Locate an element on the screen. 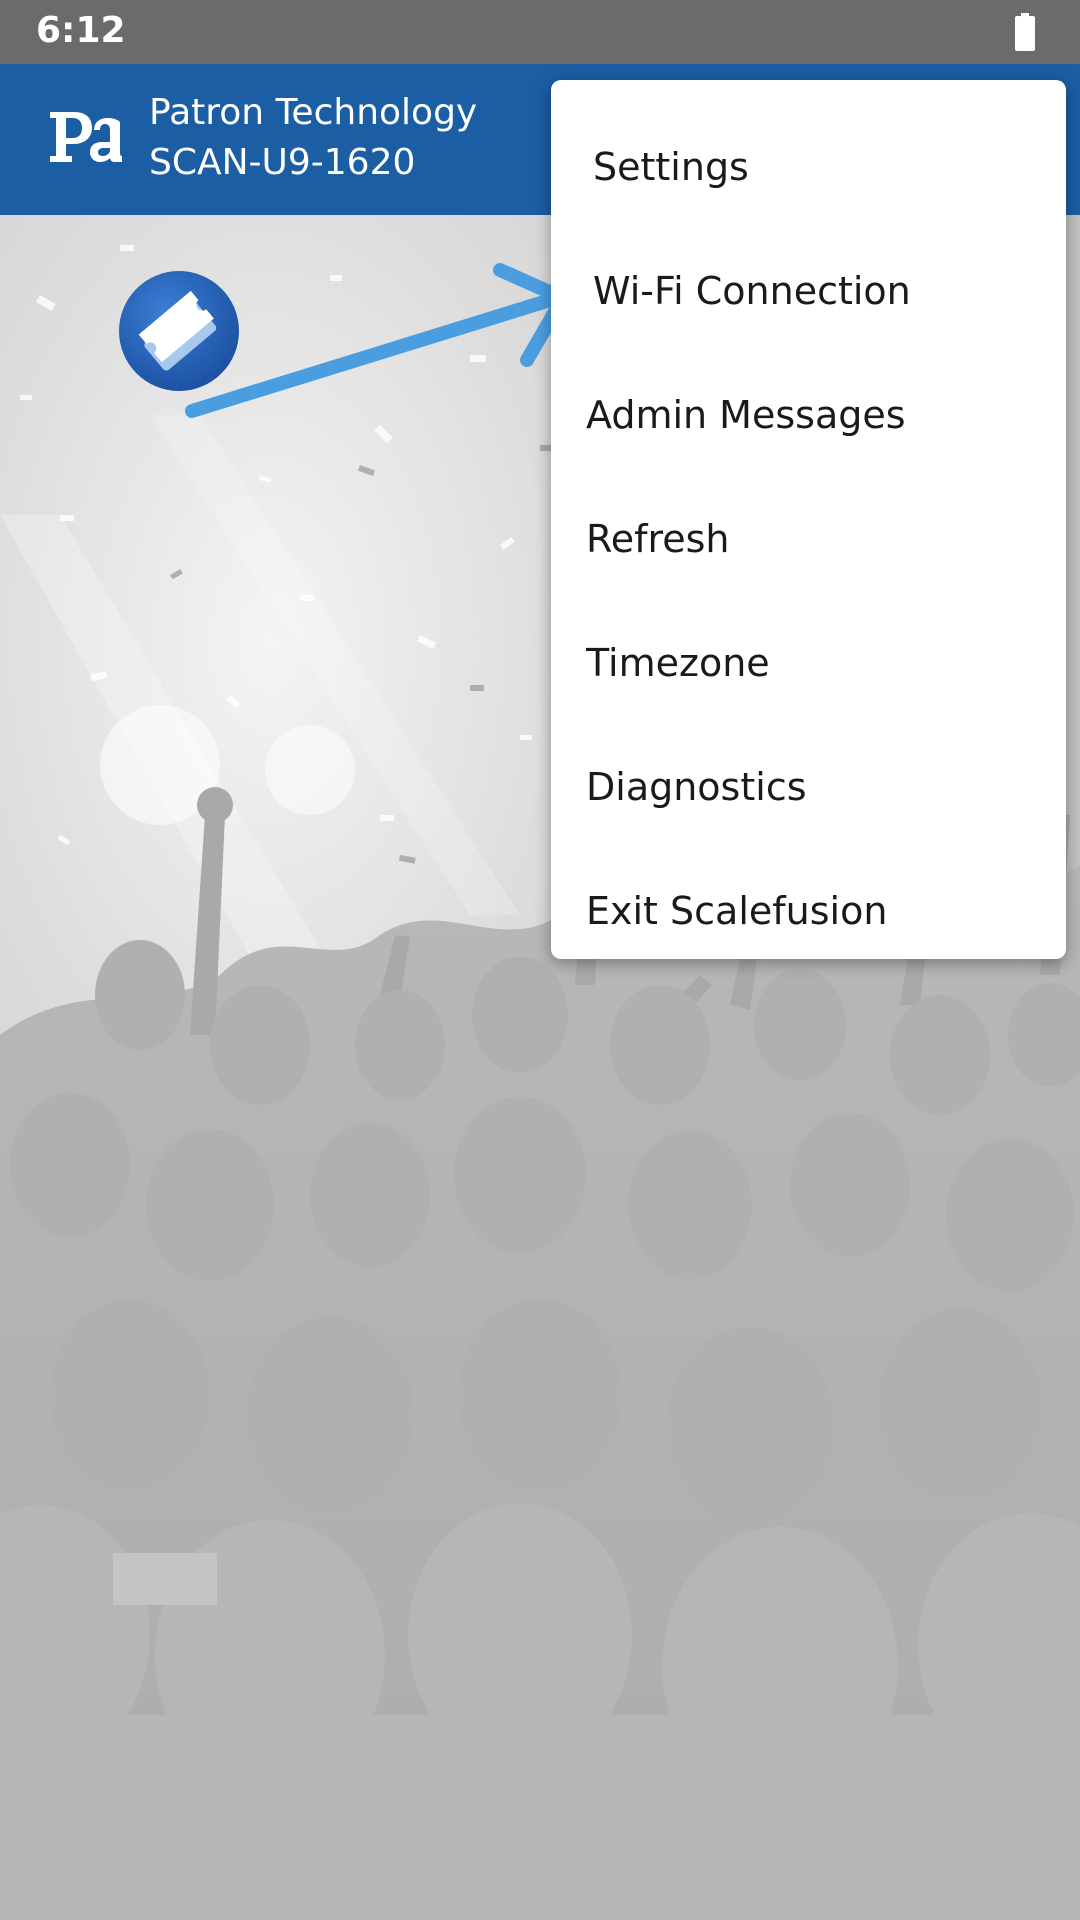 The height and width of the screenshot is (1920, 1080). menu-item-wifi-connection: Wi-Fi Connection is located at coordinates (808, 291).